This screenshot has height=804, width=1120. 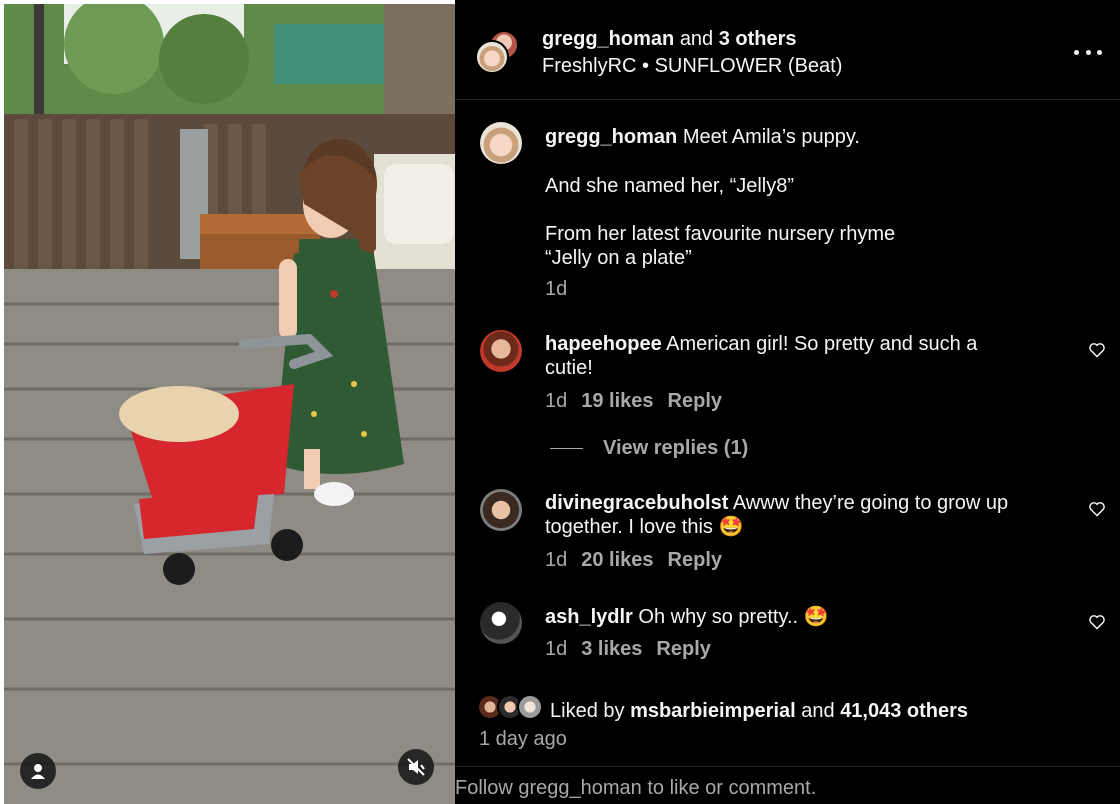 I want to click on comment-meta: 1d 3 likes Reply, so click(x=628, y=649).